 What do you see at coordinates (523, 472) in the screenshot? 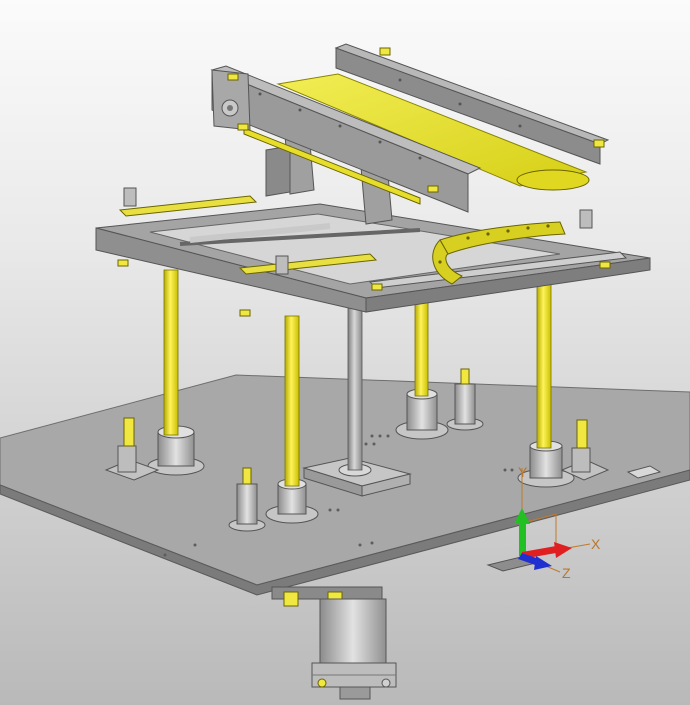
I see `triad-y-label: Y` at bounding box center [523, 472].